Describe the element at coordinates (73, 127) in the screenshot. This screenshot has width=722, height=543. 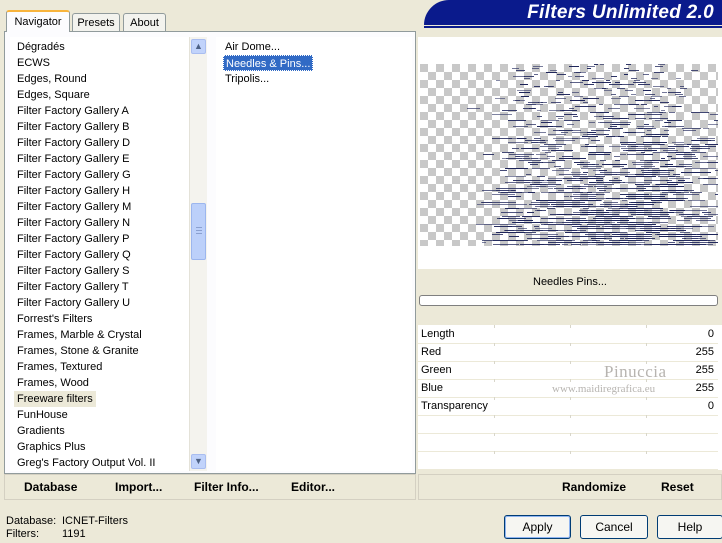
I see `category-item: Filter Factory Gallery B` at that location.